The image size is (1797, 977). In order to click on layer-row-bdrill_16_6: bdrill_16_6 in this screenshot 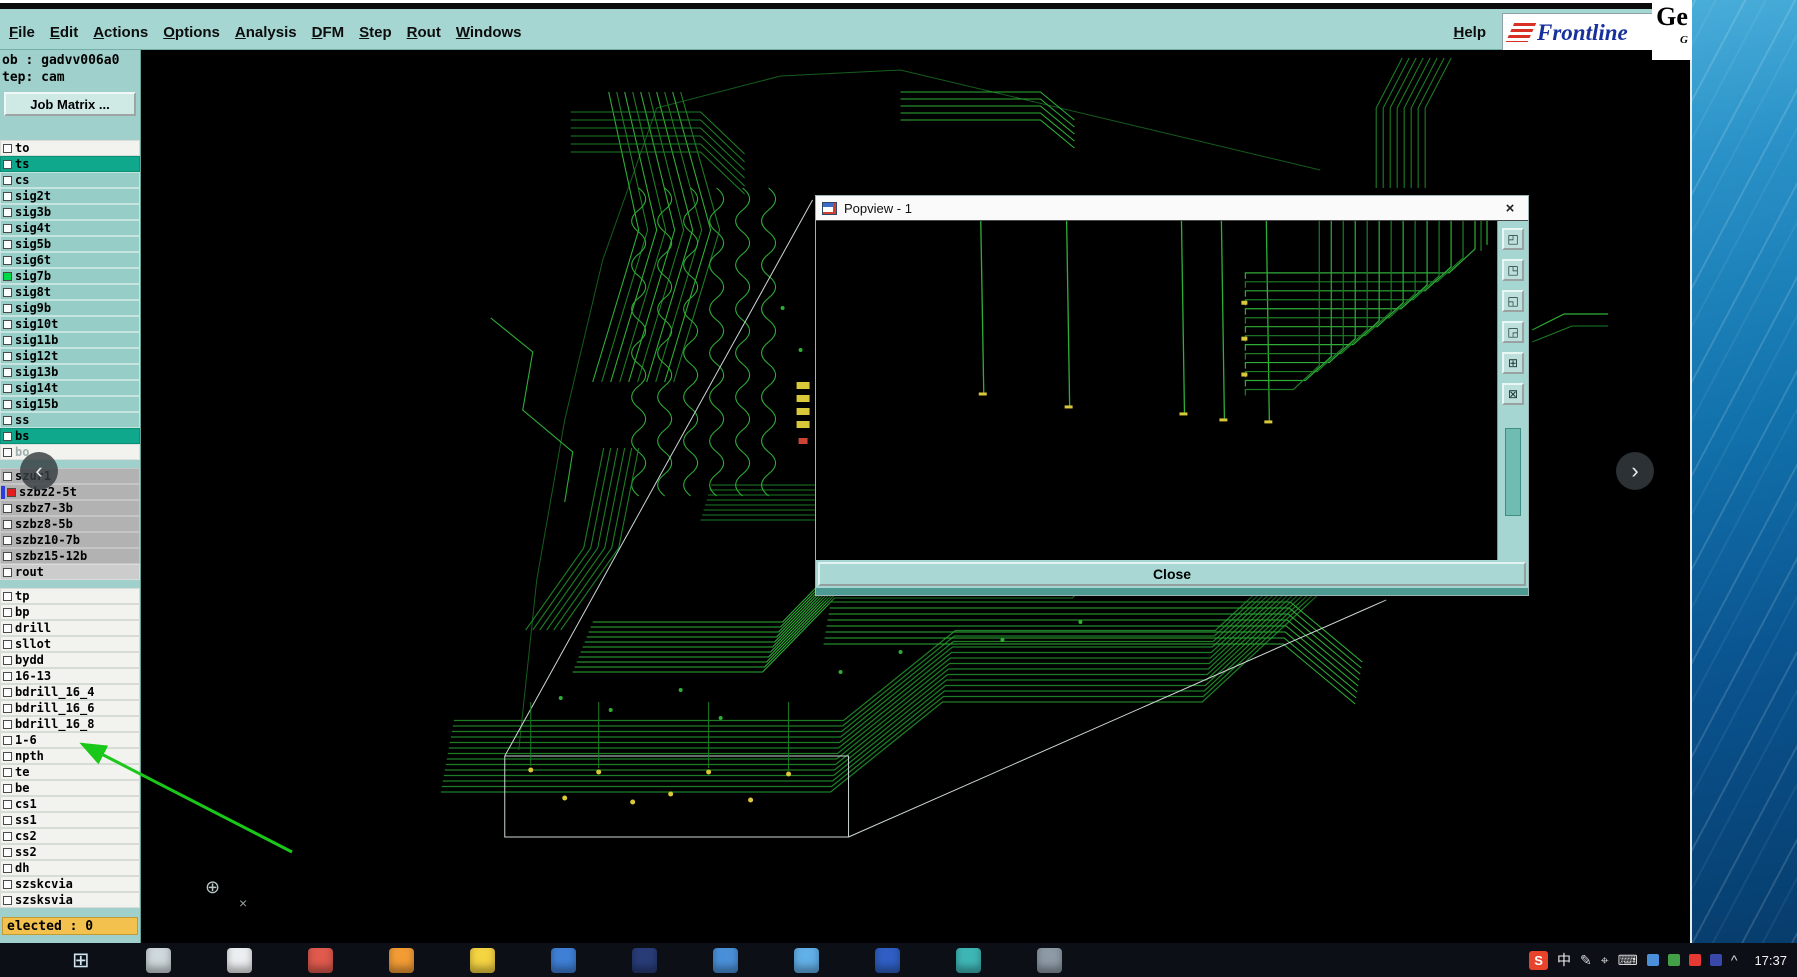, I will do `click(70, 708)`.